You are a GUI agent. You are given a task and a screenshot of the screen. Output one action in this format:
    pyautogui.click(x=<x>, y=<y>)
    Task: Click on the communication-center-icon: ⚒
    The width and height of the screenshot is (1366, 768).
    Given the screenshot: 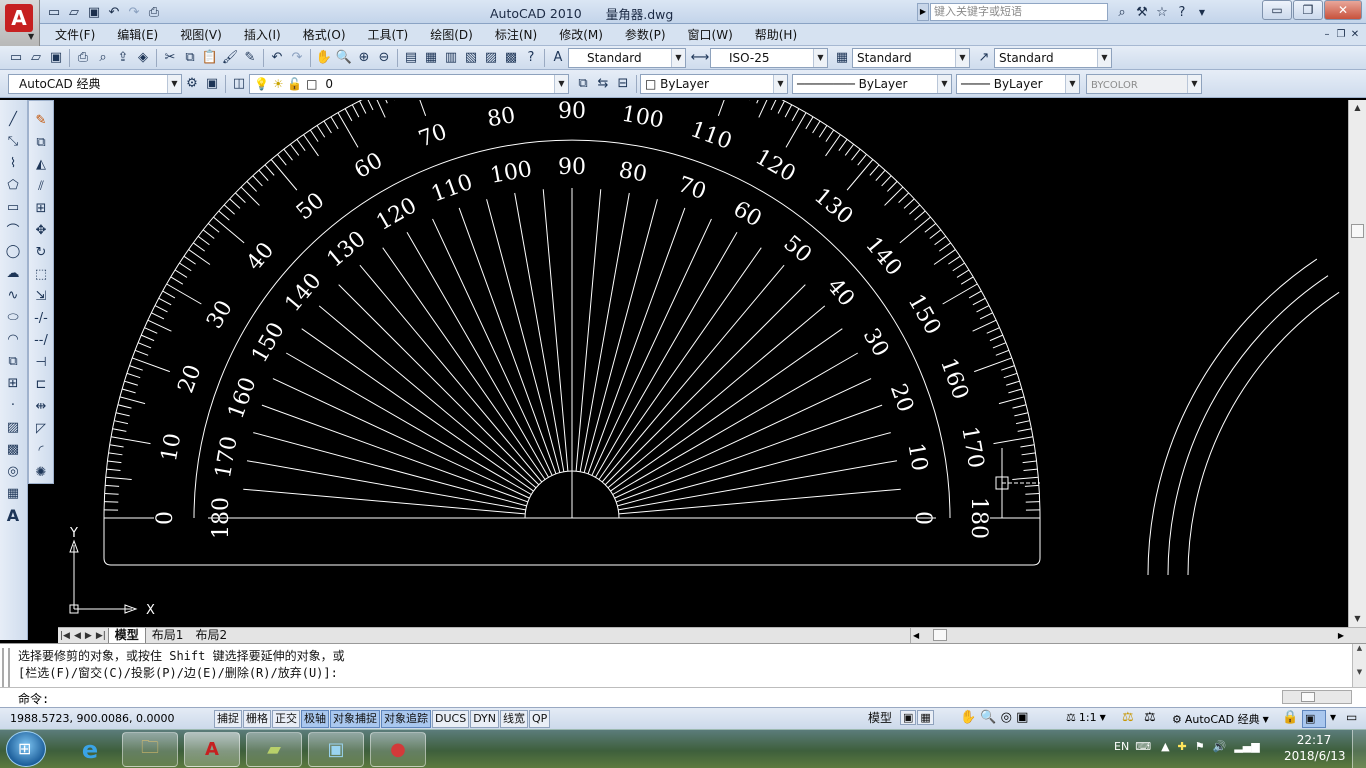 What is the action you would take?
    pyautogui.click(x=1142, y=12)
    